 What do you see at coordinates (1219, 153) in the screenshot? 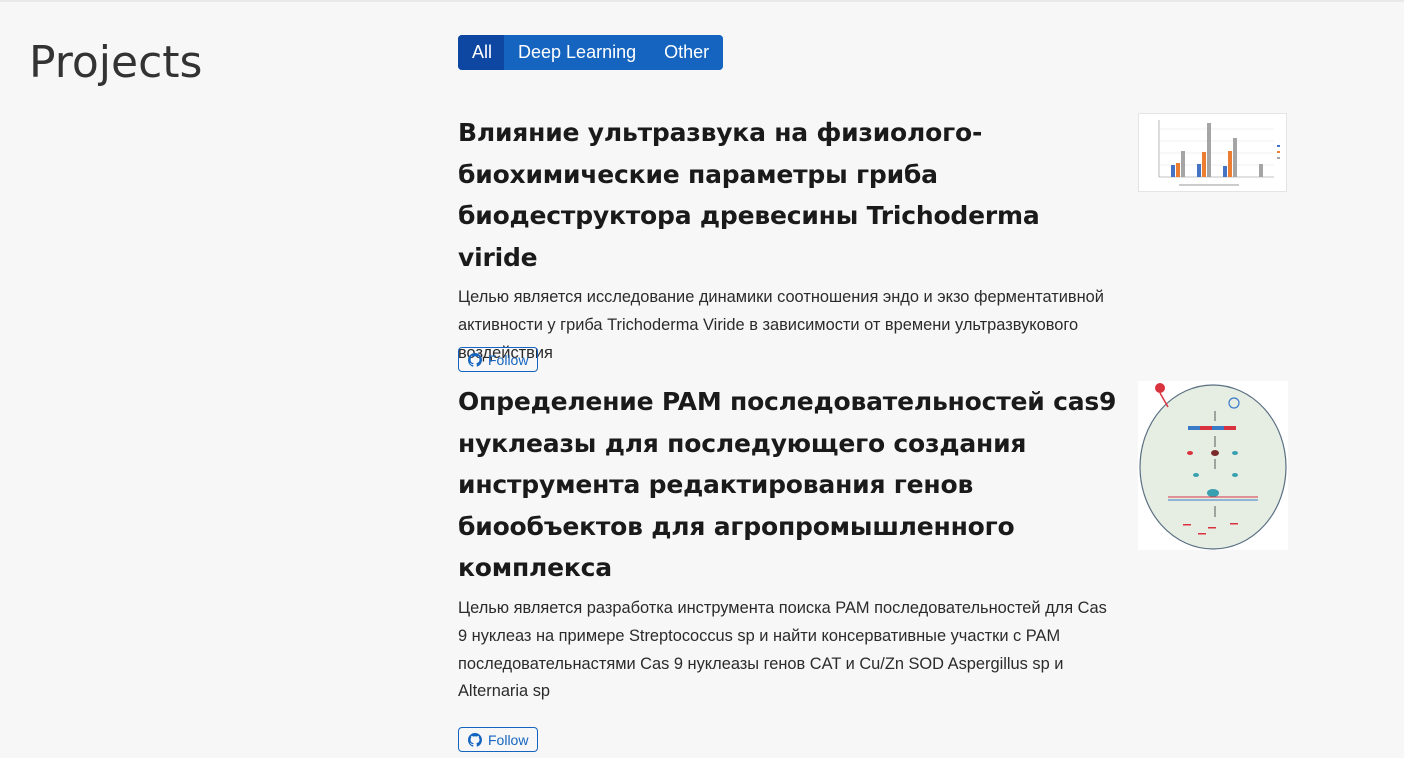
I see `bar-chart-icon` at bounding box center [1219, 153].